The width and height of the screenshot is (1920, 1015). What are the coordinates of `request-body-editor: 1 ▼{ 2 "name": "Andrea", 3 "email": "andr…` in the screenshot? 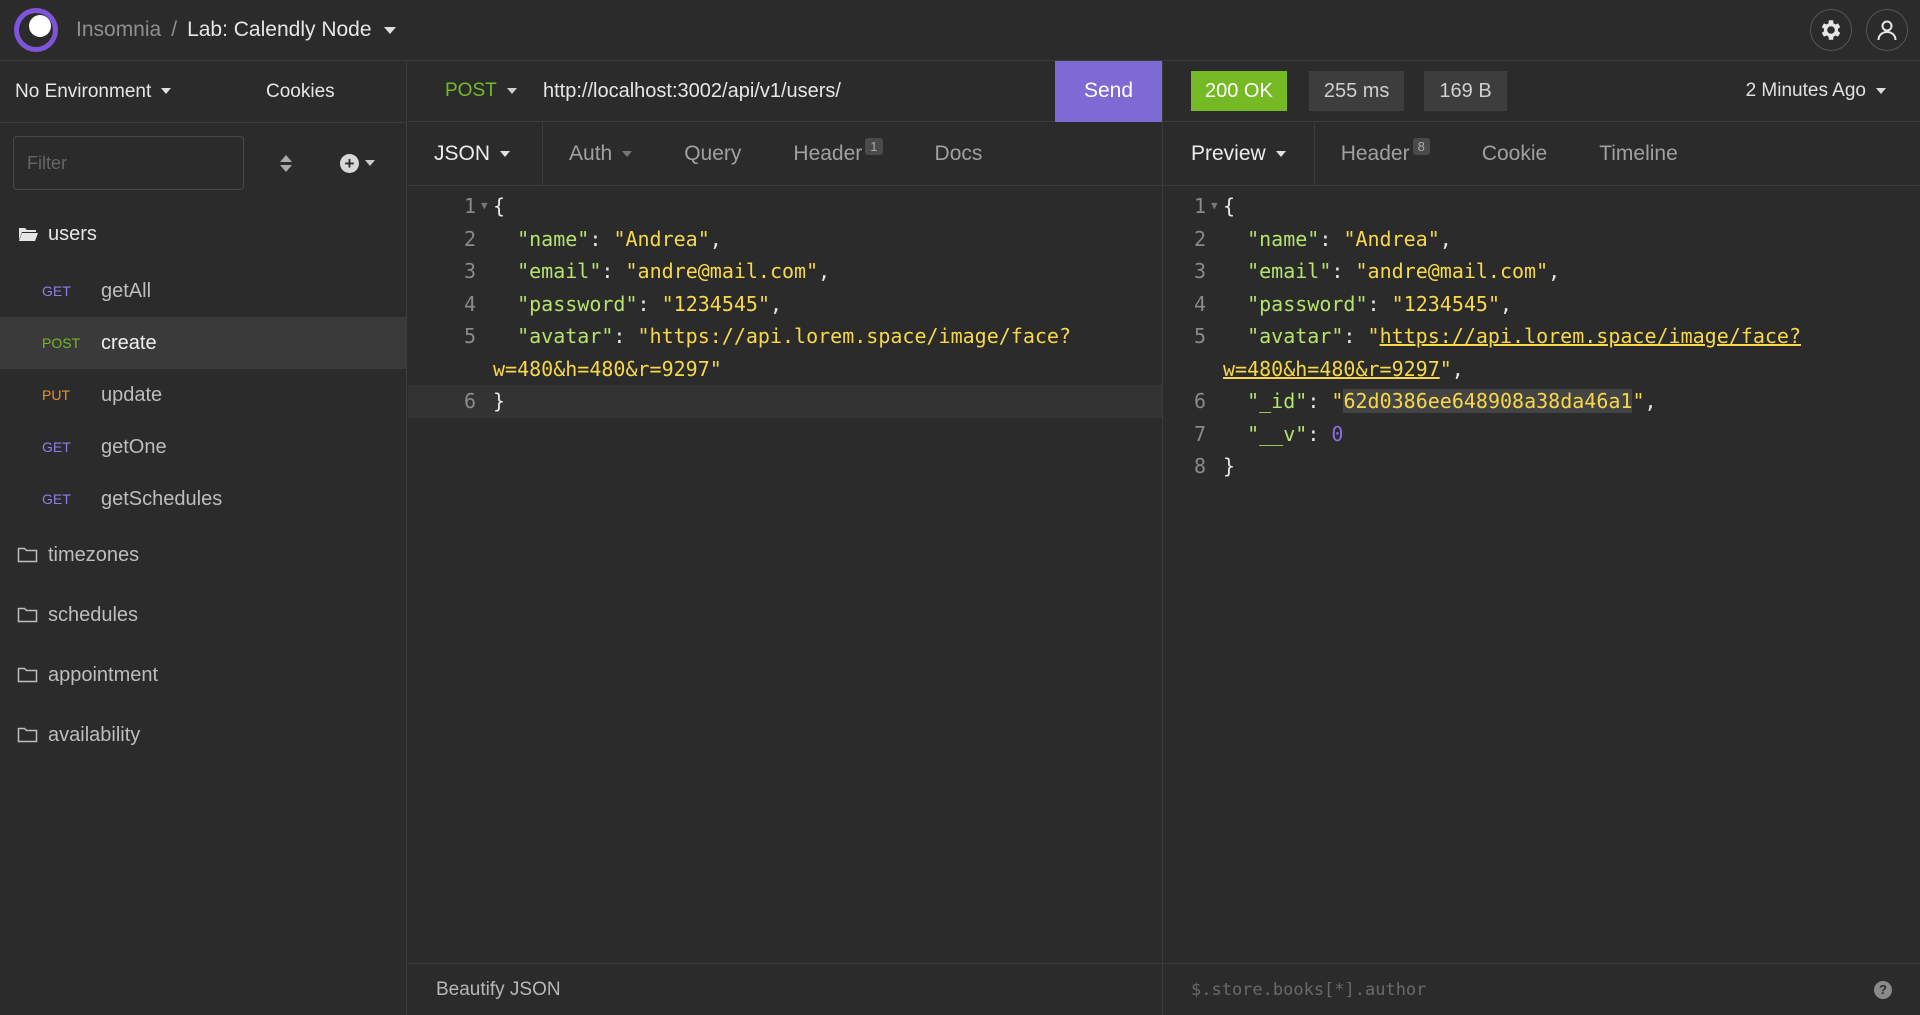 It's located at (785, 302).